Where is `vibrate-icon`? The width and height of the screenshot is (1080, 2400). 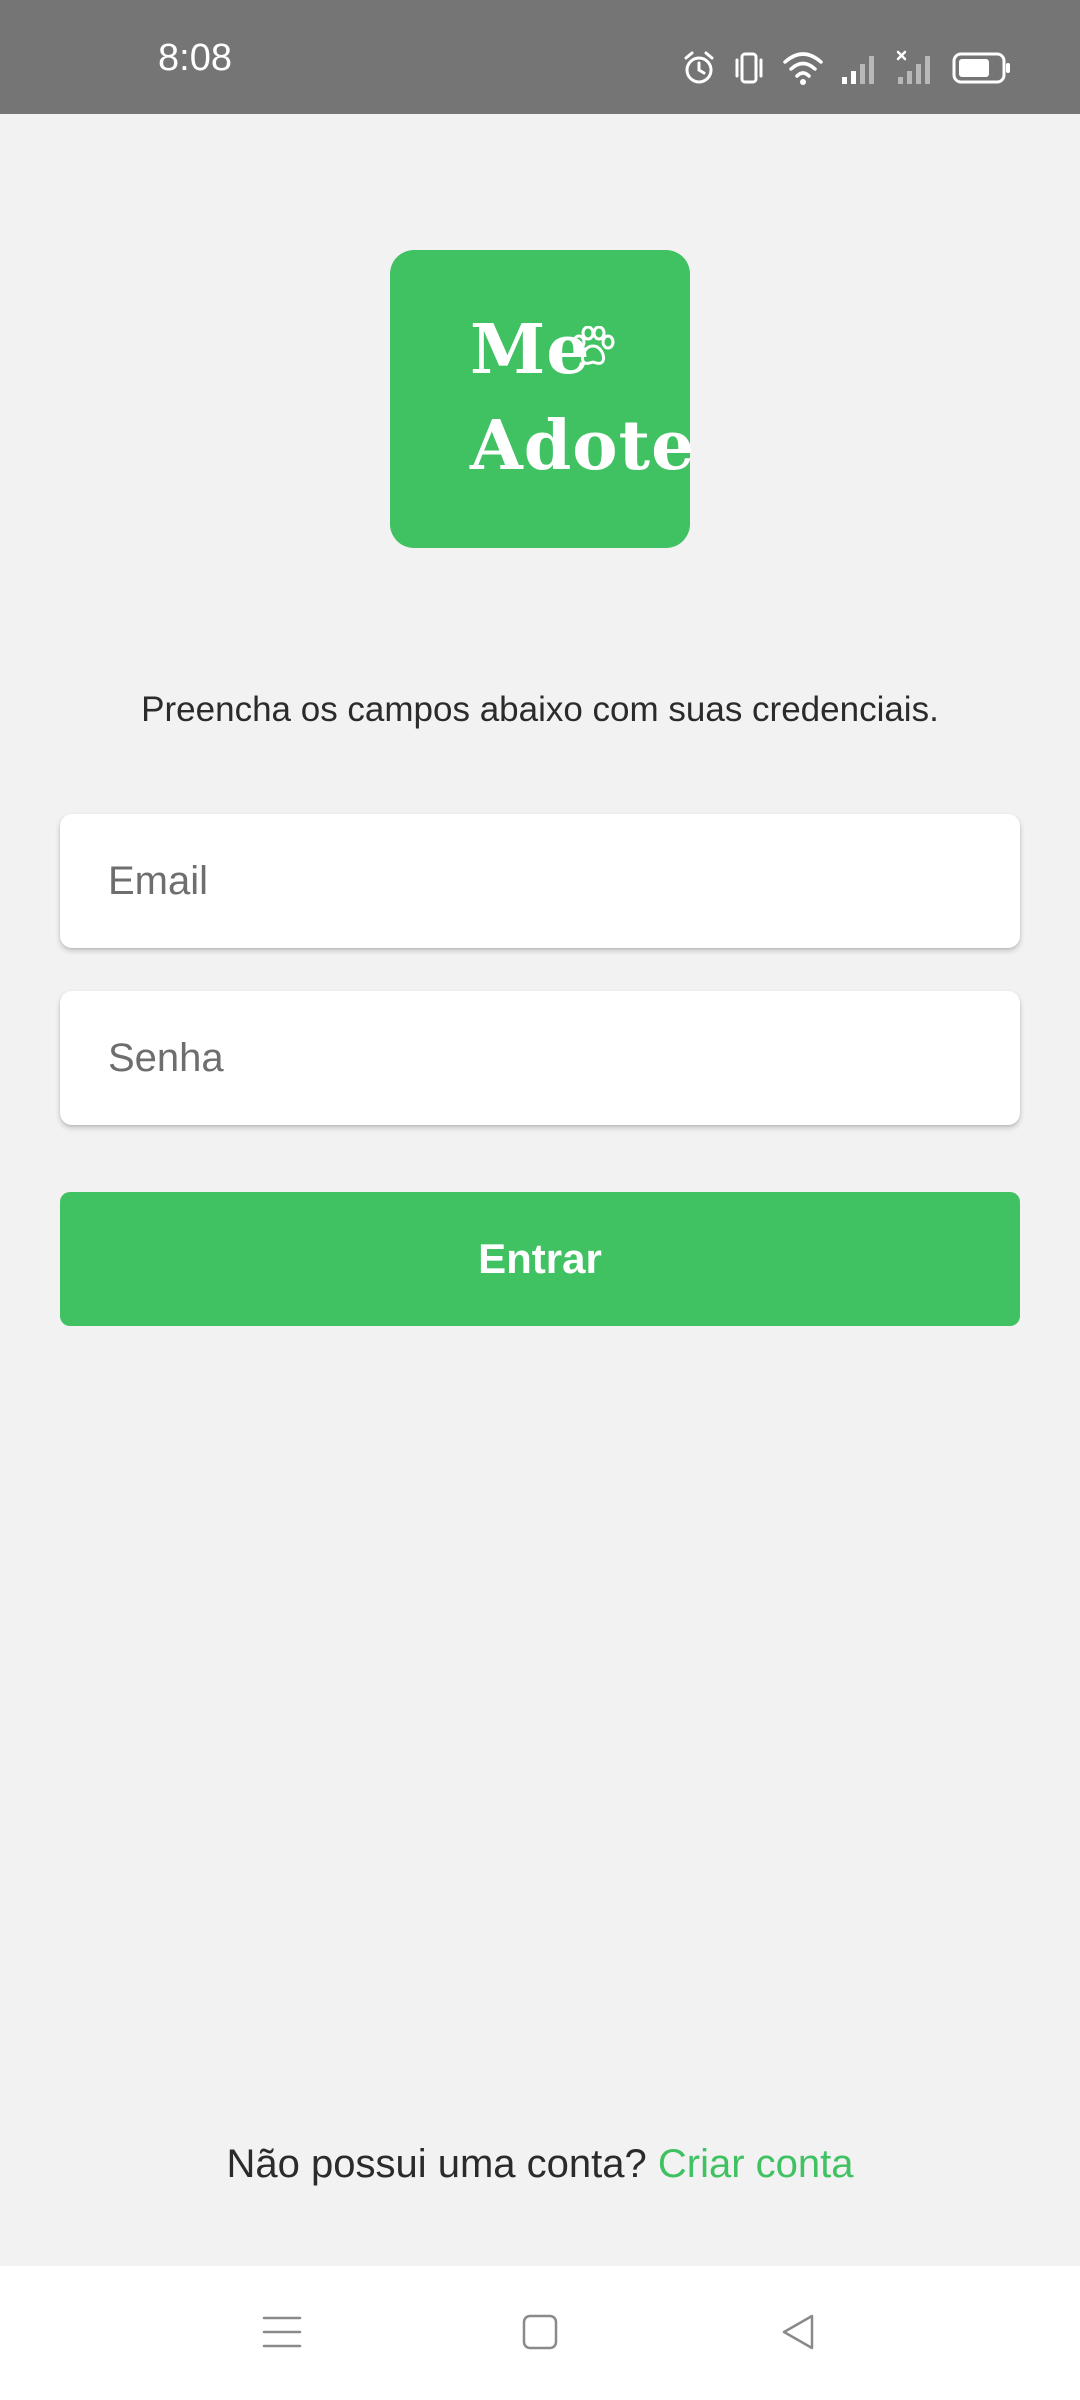 vibrate-icon is located at coordinates (749, 68).